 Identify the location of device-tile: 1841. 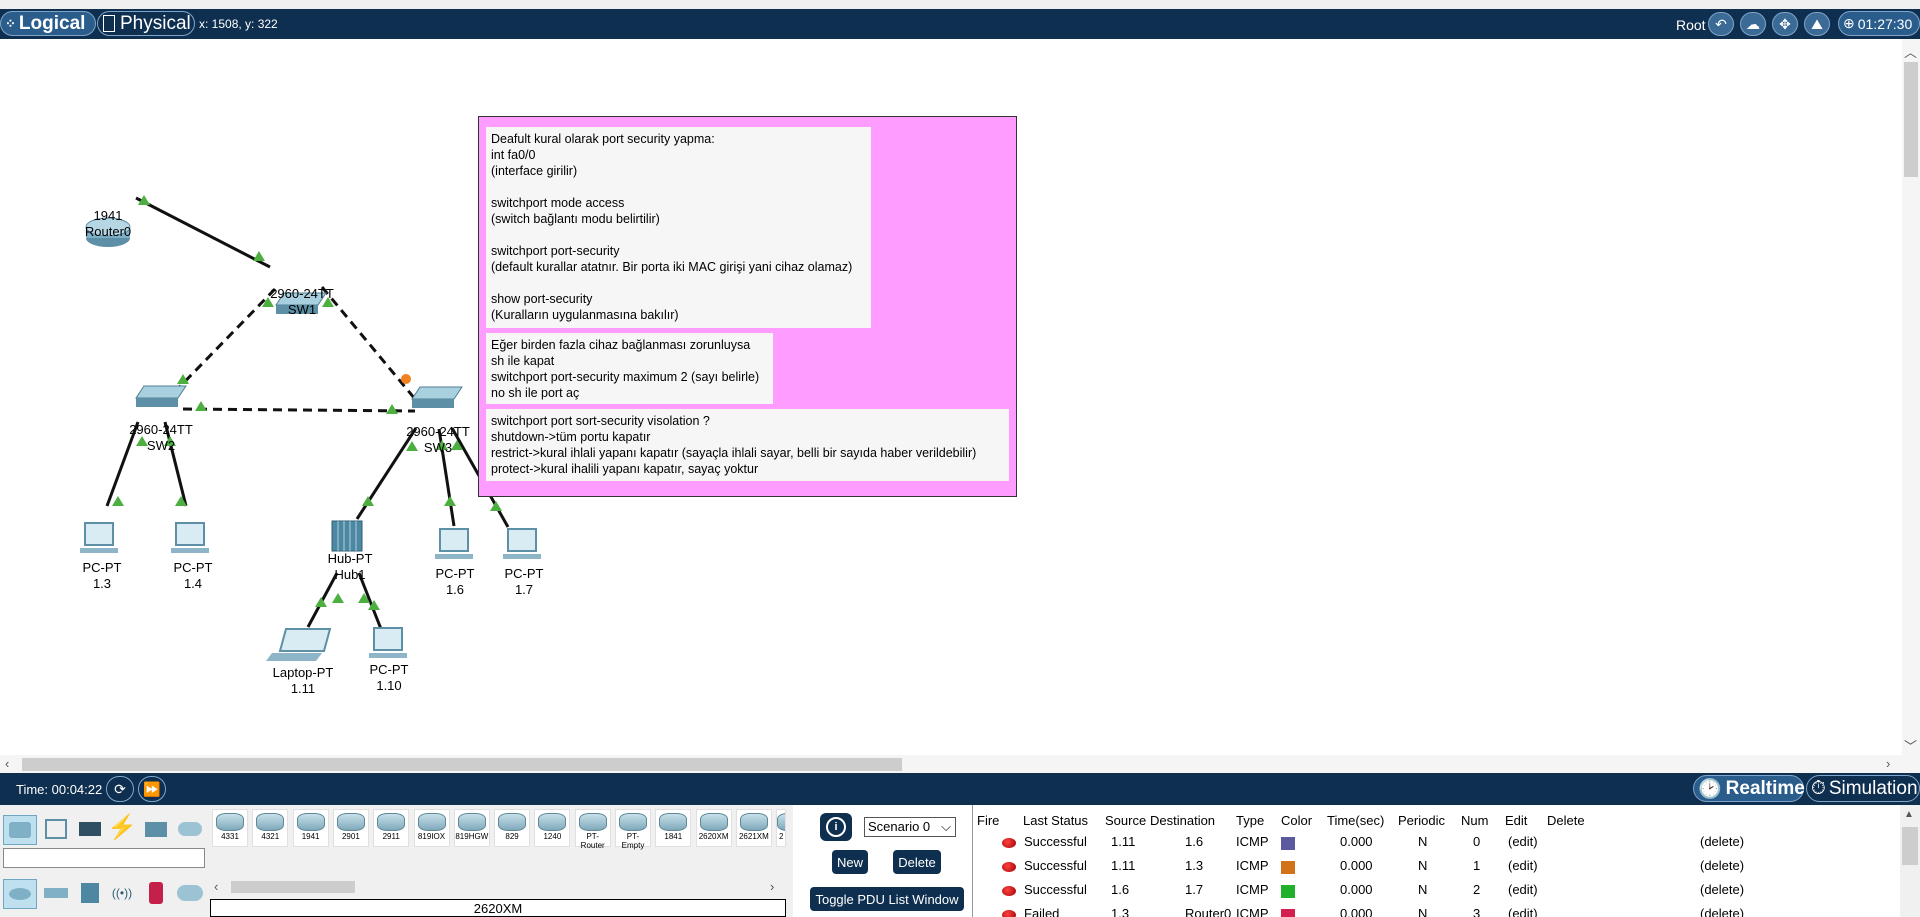
(673, 828).